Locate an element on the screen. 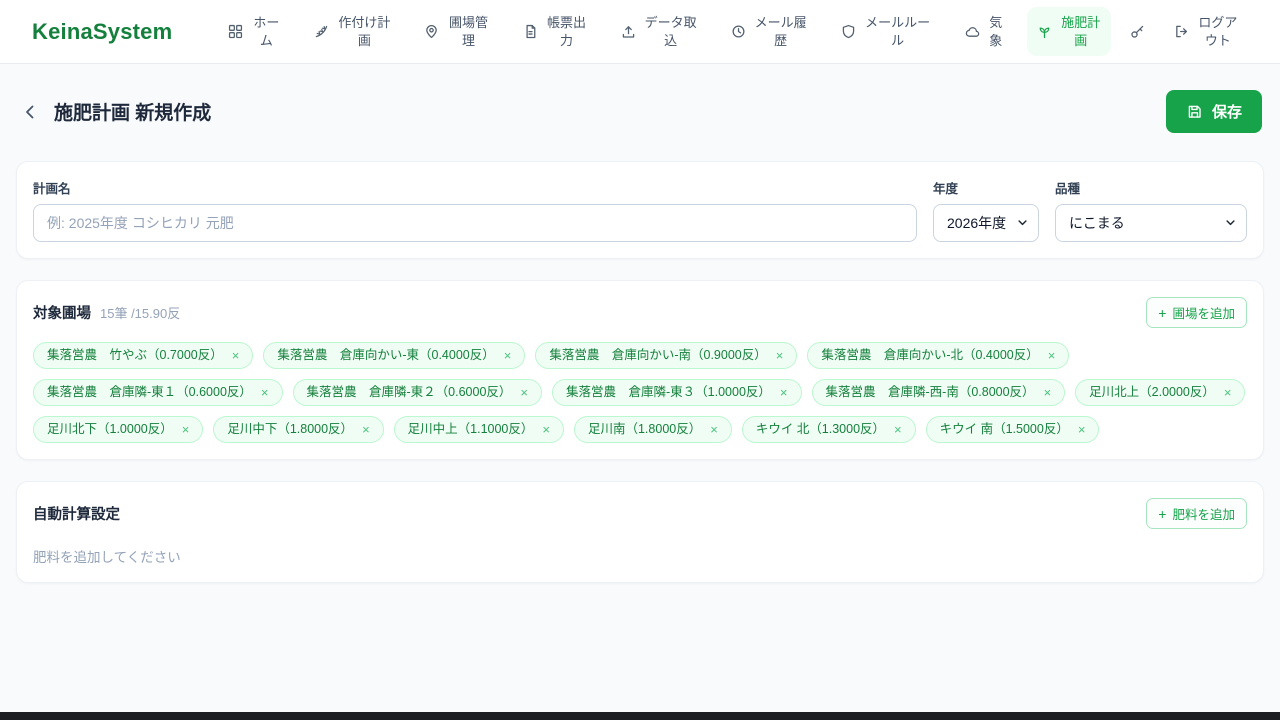 Image resolution: width=1280 pixels, height=720 pixels. plan-basics-card: 計画名 年度 2026年度 品種 にこまる is located at coordinates (640, 210).